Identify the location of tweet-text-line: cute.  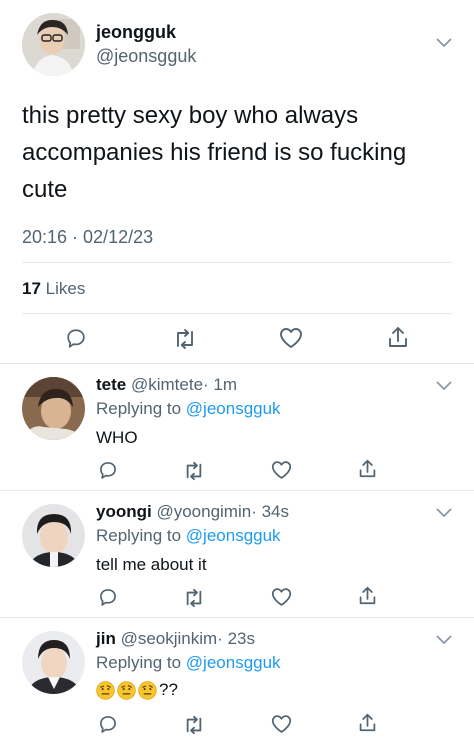
(45, 189).